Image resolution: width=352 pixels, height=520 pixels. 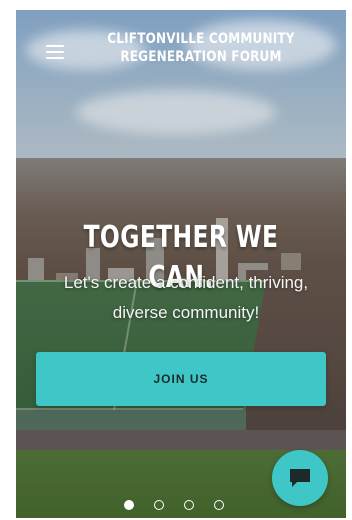 I want to click on chat-bubble-icon, so click(x=300, y=478).